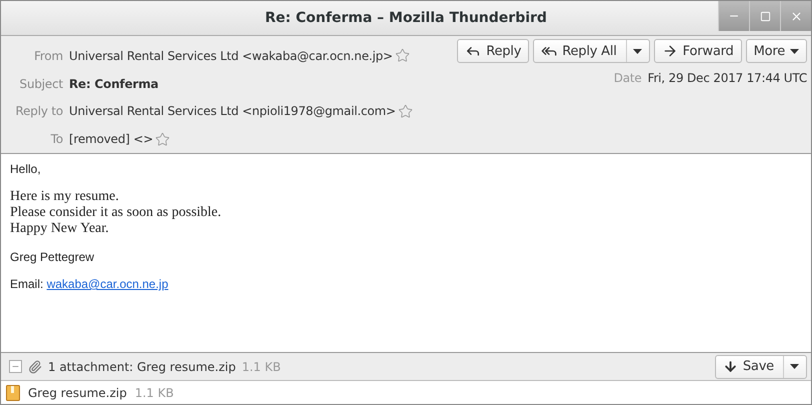 This screenshot has width=812, height=405. Describe the element at coordinates (628, 78) in the screenshot. I see `date-label: Date` at that location.